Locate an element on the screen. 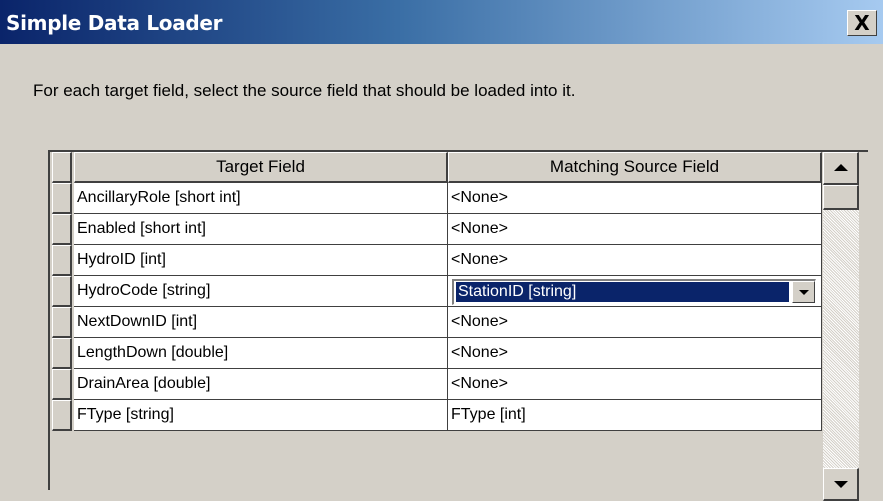  table-row: FType [string] FType [int] is located at coordinates (437, 415).